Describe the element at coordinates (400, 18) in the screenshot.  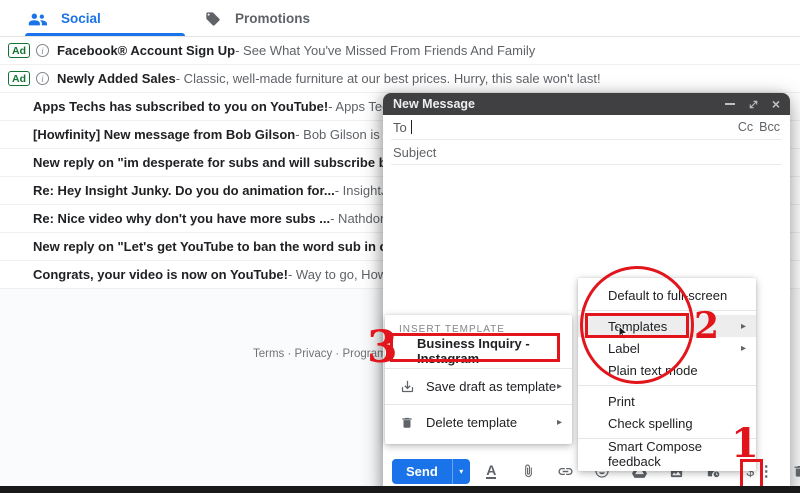
I see `inbox-tab-bar: Social Promotions` at that location.